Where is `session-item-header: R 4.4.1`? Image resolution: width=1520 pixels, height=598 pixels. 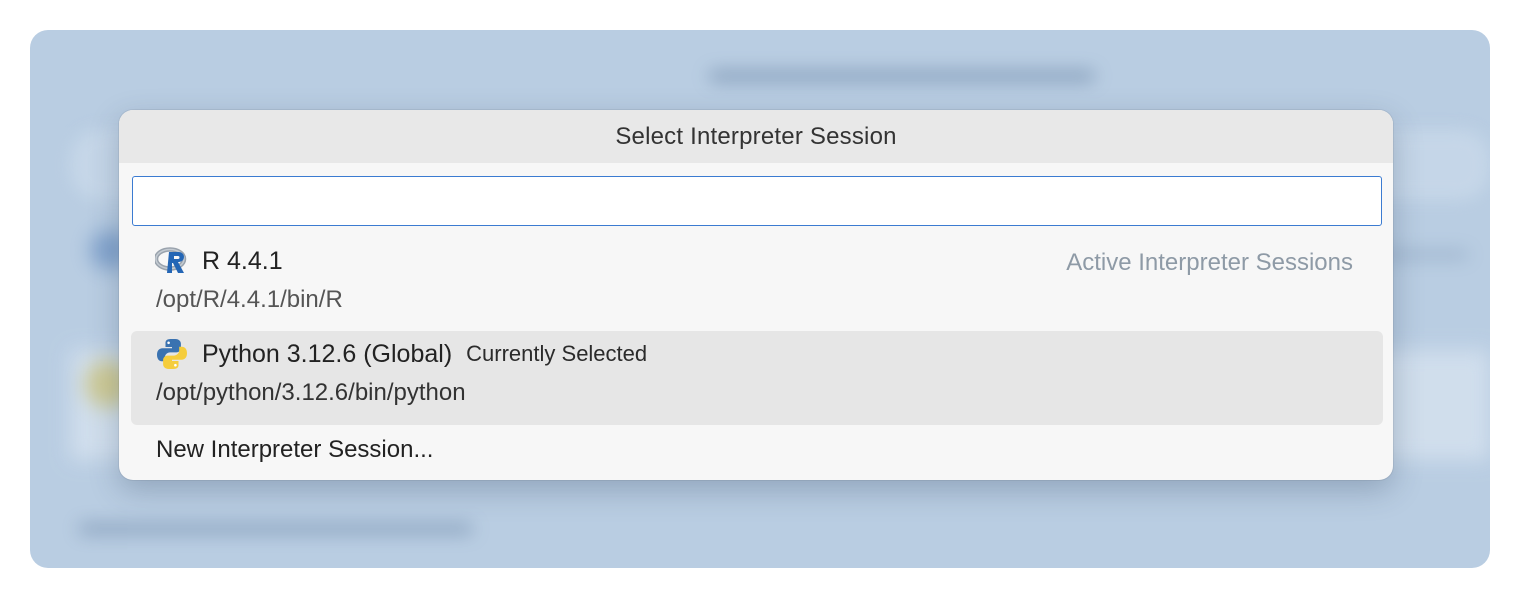 session-item-header: R 4.4.1 is located at coordinates (218, 261).